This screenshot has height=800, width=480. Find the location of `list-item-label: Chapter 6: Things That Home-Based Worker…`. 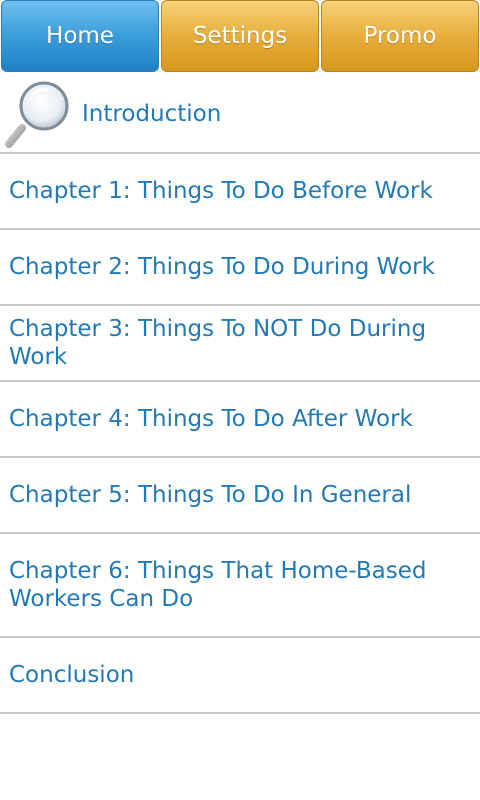

list-item-label: Chapter 6: Things That Home-Based Worker… is located at coordinates (218, 585).